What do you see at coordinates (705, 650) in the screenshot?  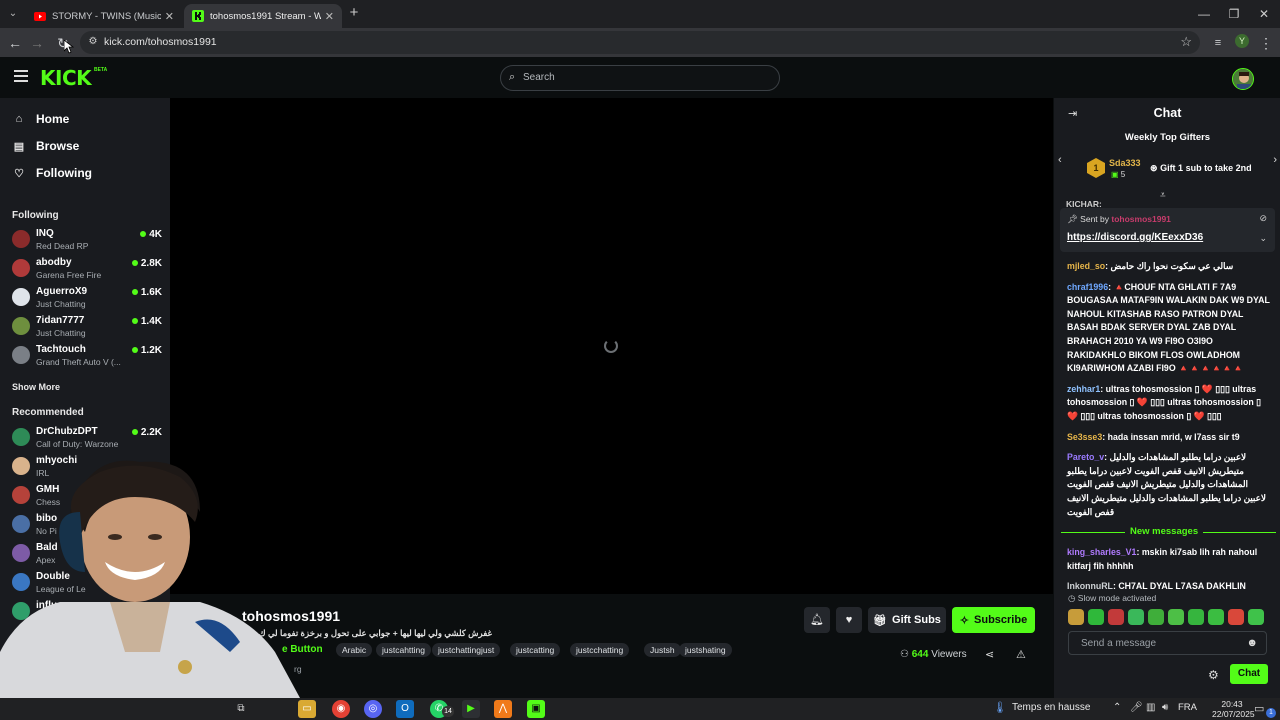 I see `stream-tag: justshating` at bounding box center [705, 650].